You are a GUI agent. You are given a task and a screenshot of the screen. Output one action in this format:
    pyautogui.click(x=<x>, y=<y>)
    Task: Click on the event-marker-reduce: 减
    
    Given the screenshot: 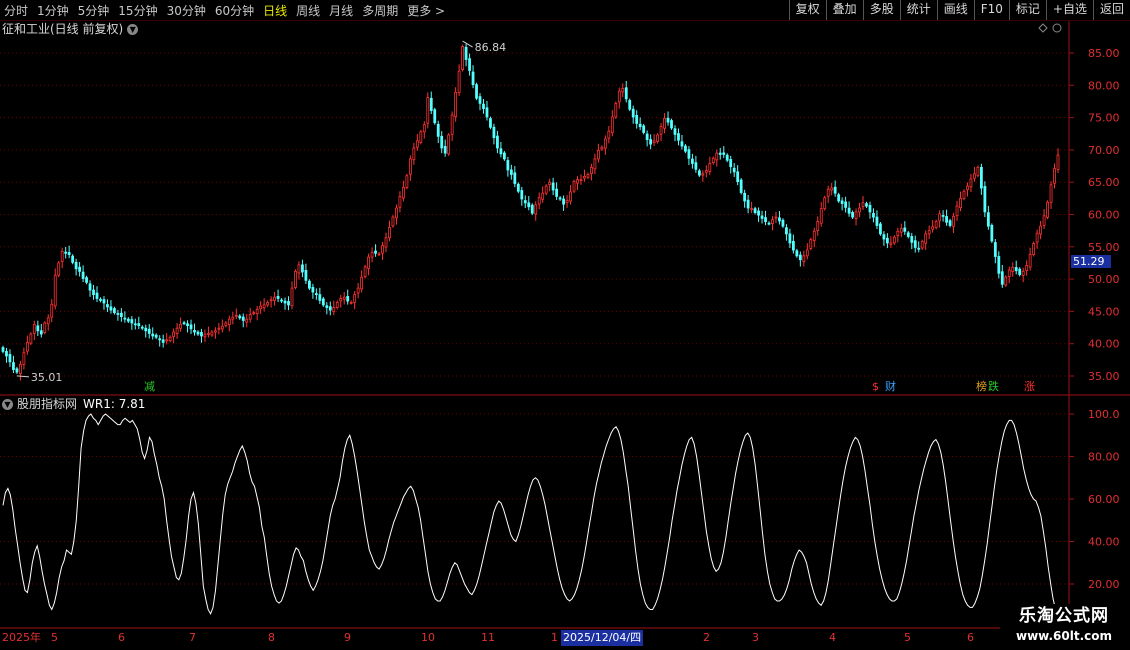 What is the action you would take?
    pyautogui.click(x=149, y=386)
    